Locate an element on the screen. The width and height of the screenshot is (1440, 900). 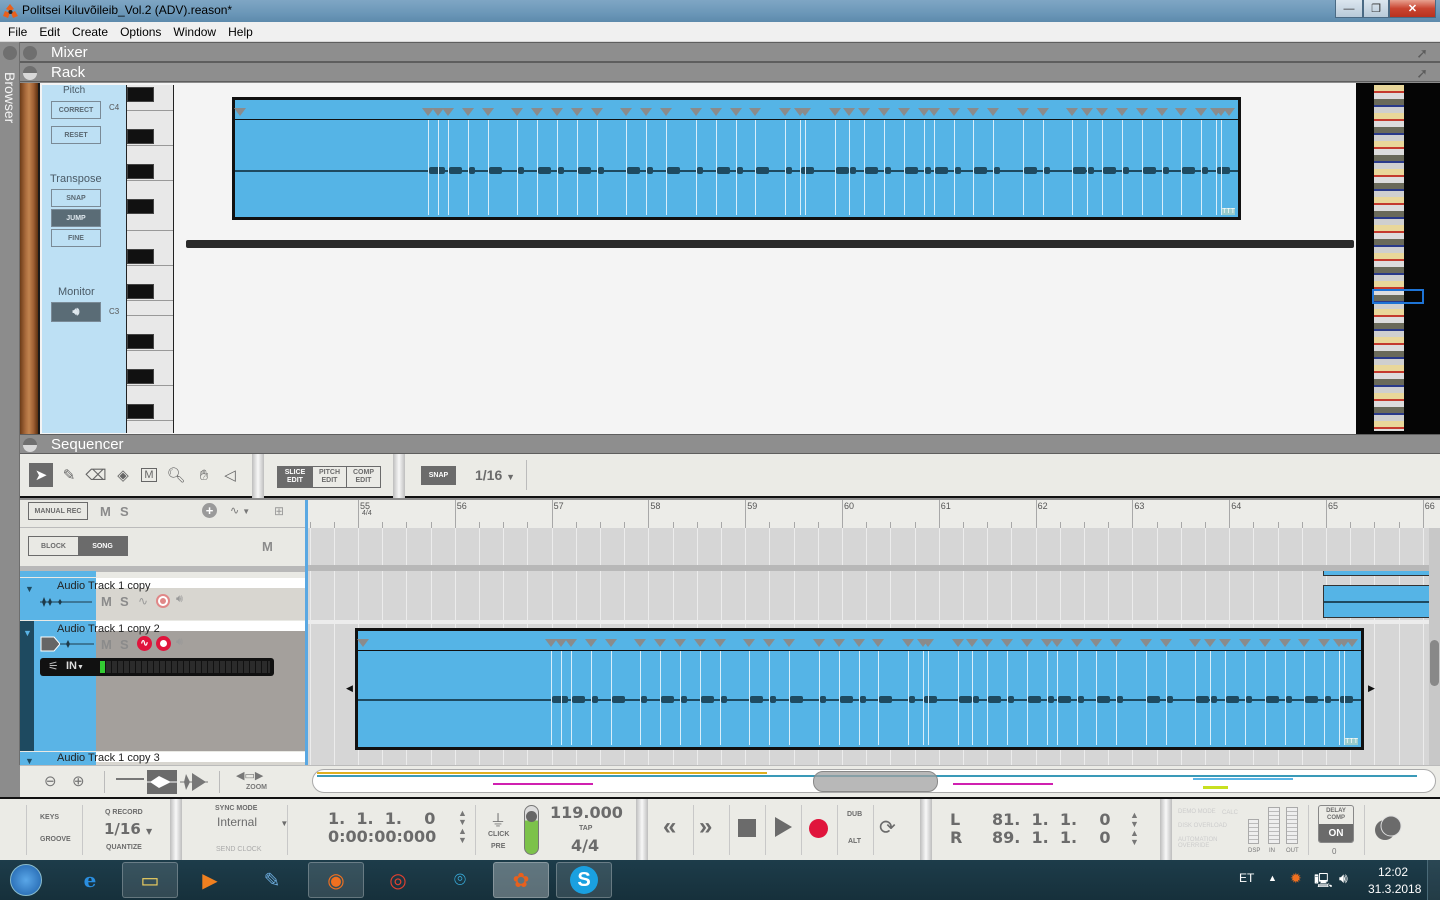
track-row: ▼ Audio Track 1 copy 3 is located at coordinates (162, 759).